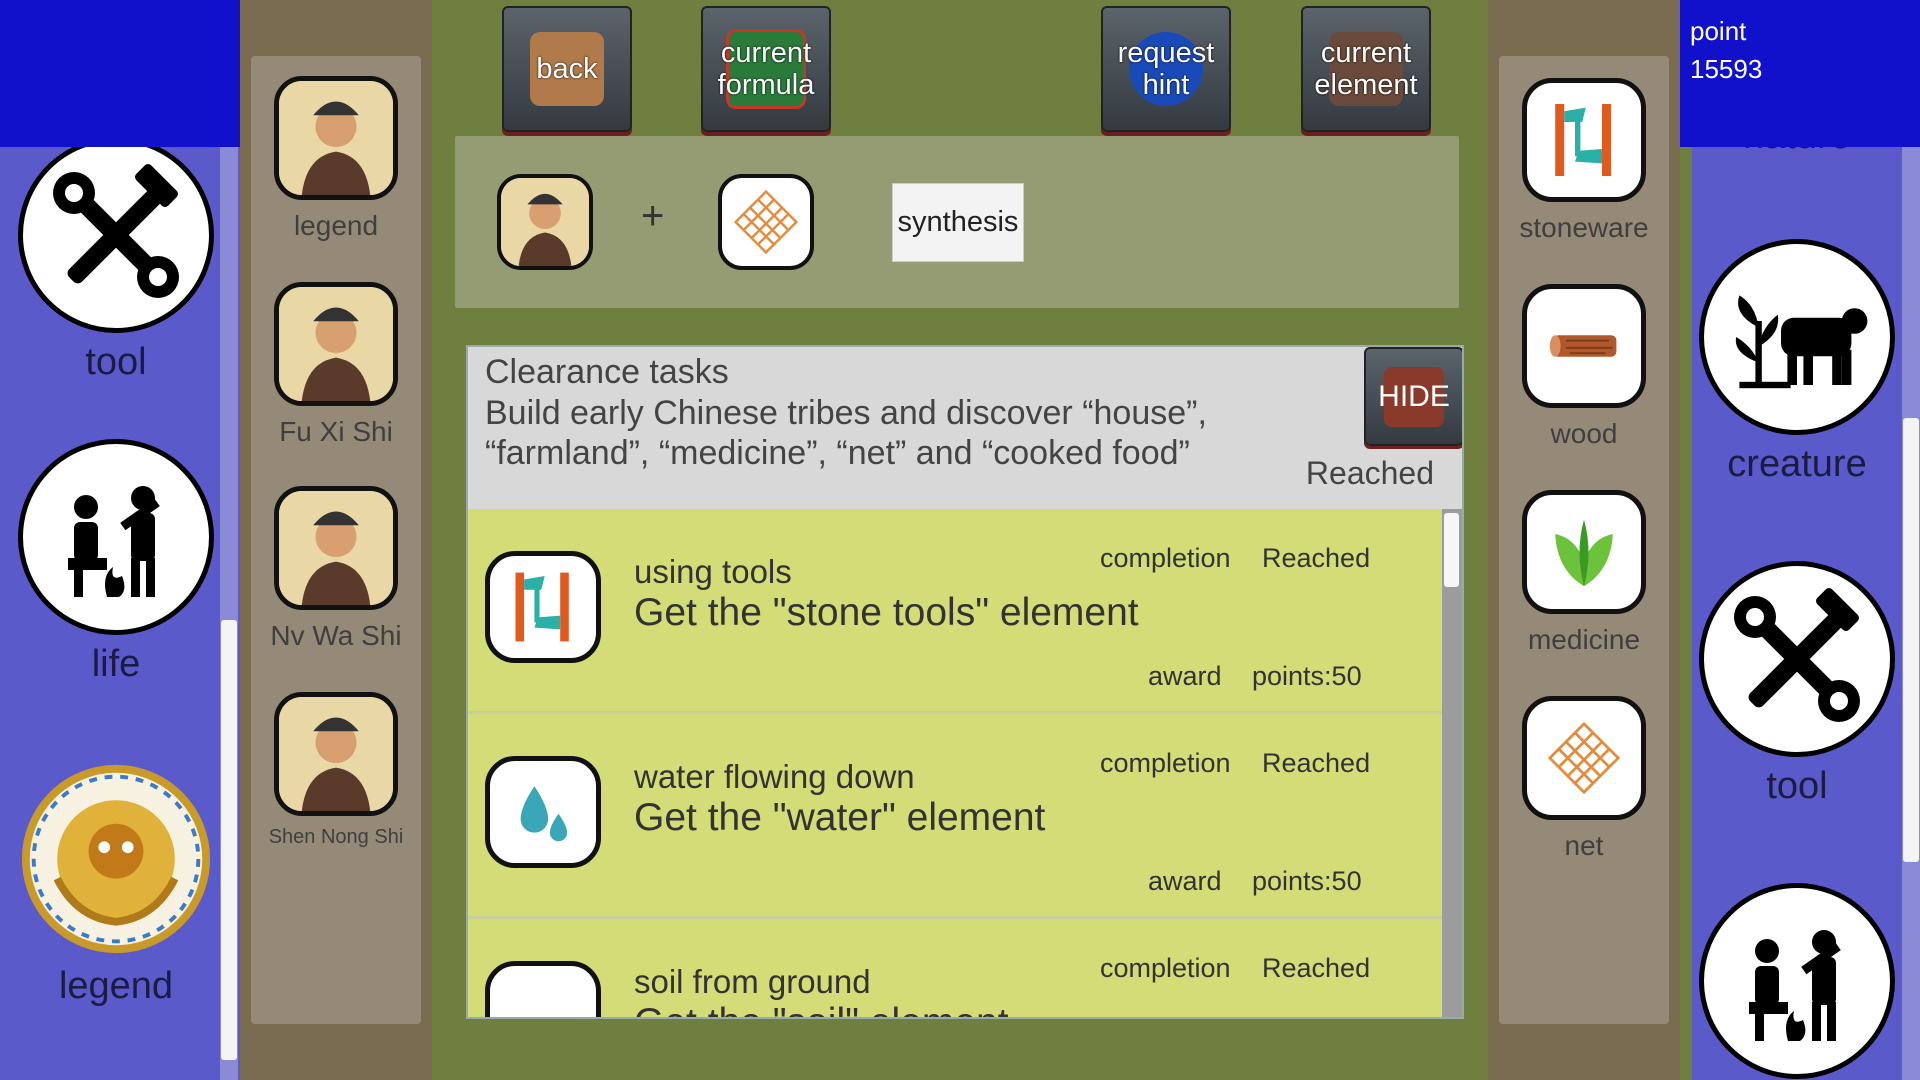 This screenshot has width=1920, height=1080. What do you see at coordinates (653, 216) in the screenshot?
I see `plus-sign: +` at bounding box center [653, 216].